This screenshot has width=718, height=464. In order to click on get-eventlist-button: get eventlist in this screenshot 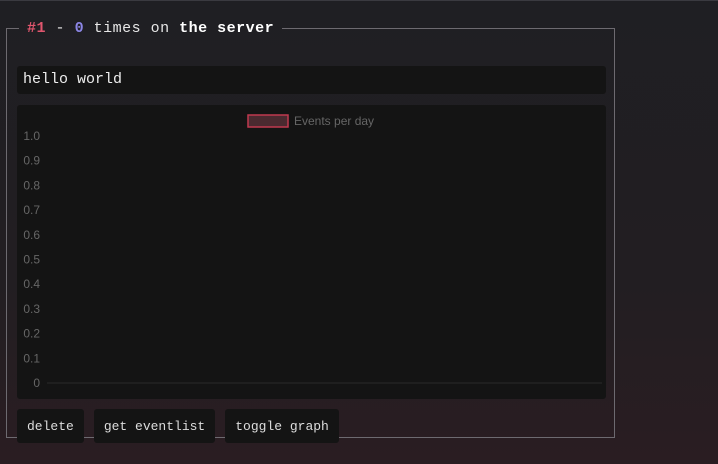, I will do `click(154, 426)`.